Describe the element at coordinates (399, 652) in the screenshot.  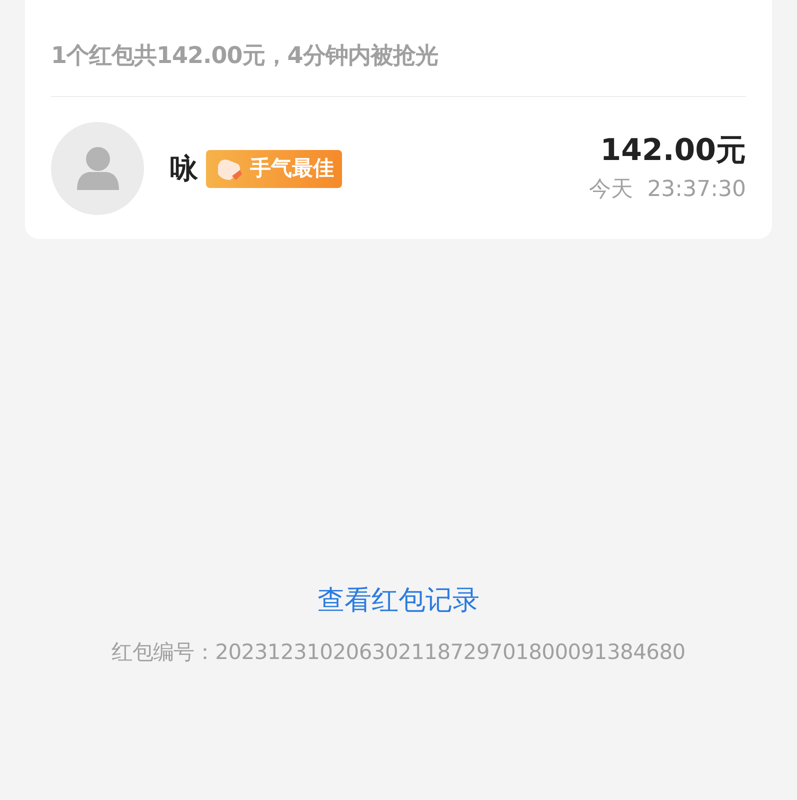
I see `serial-number-text: 红包编号：202312310206302118729701800091384680` at that location.